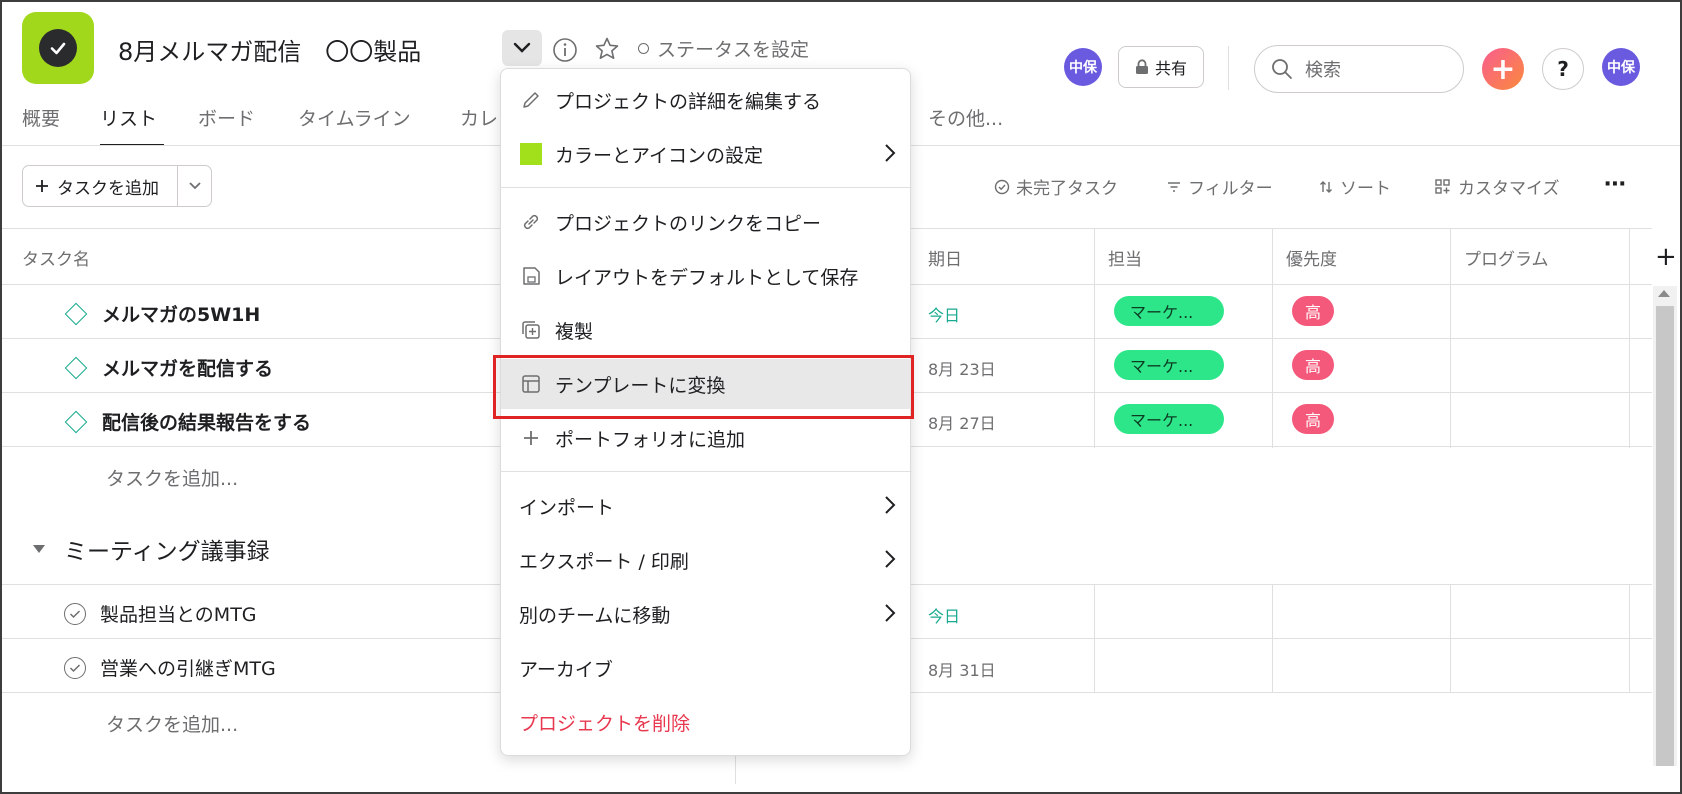 The width and height of the screenshot is (1682, 794). What do you see at coordinates (531, 100) in the screenshot?
I see `pencil-icon` at bounding box center [531, 100].